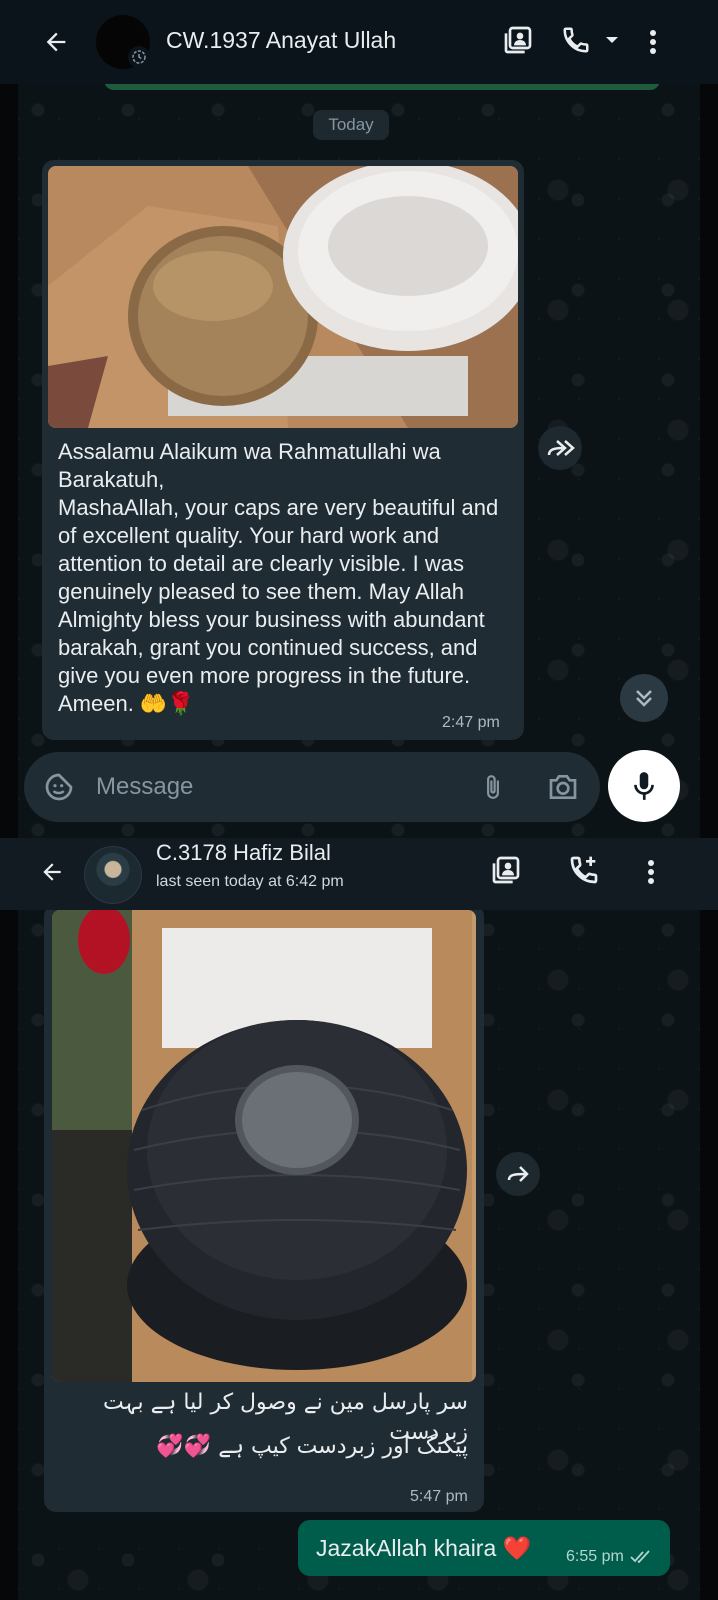  Describe the element at coordinates (644, 698) in the screenshot. I see `double-chevron-down-icon` at that location.